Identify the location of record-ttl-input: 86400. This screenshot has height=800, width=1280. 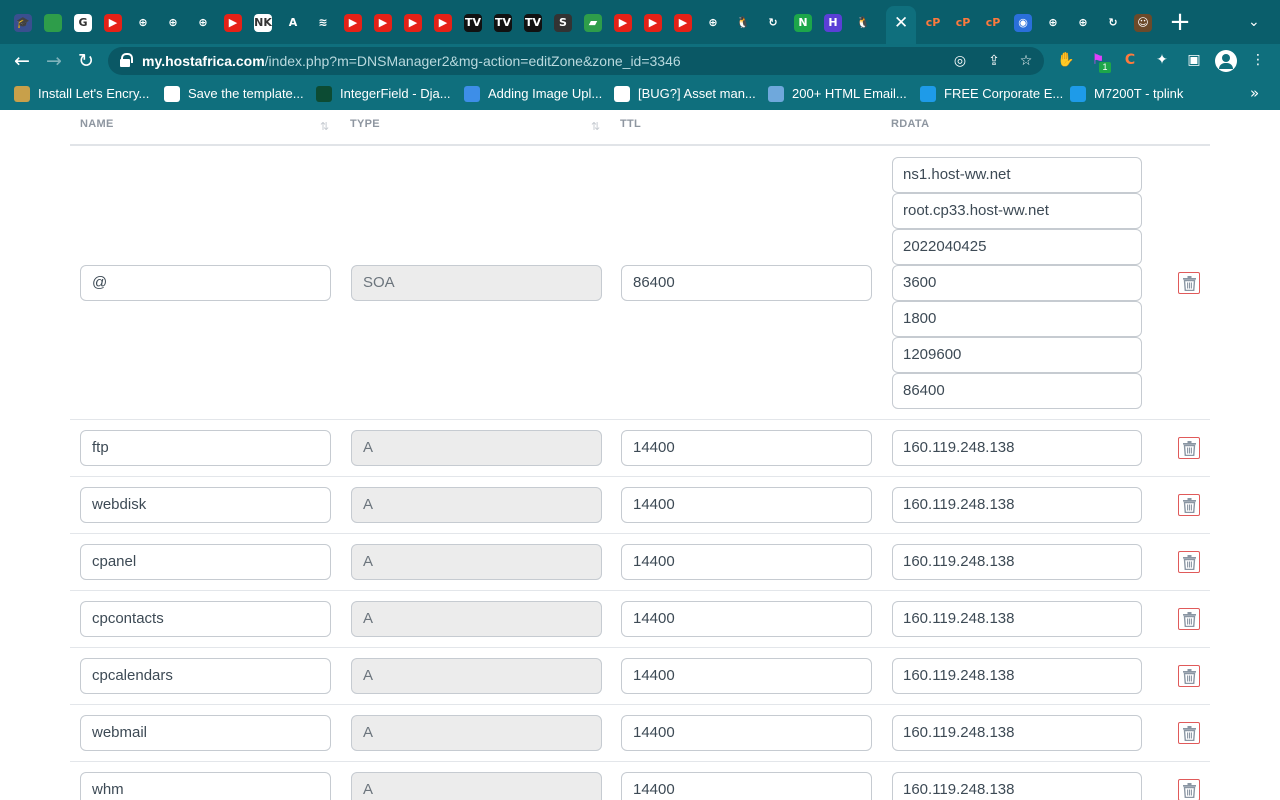
(746, 283).